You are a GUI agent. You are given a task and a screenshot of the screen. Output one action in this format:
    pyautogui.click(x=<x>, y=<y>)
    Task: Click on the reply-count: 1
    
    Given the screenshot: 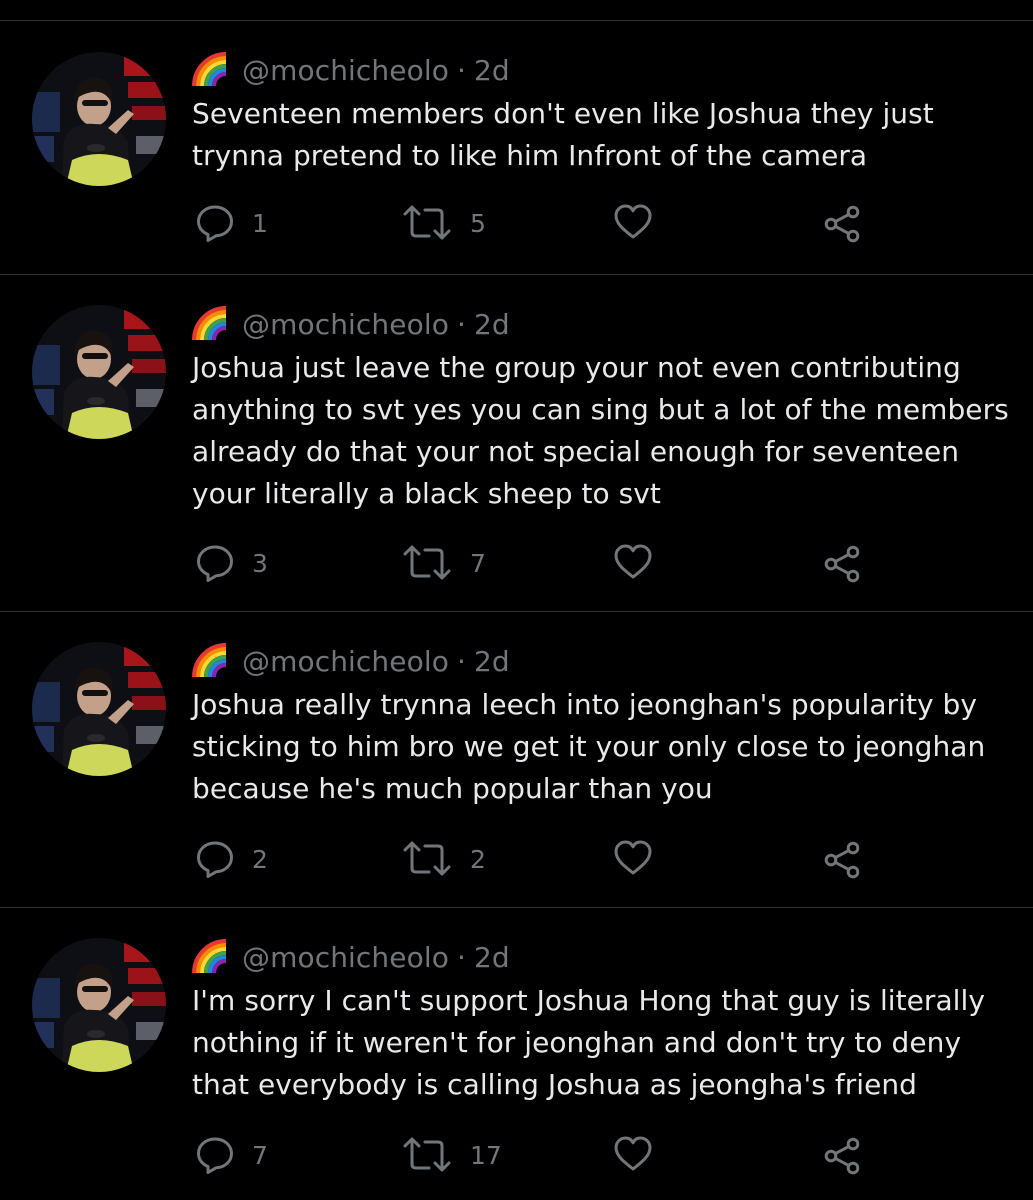 What is the action you would take?
    pyautogui.click(x=260, y=223)
    